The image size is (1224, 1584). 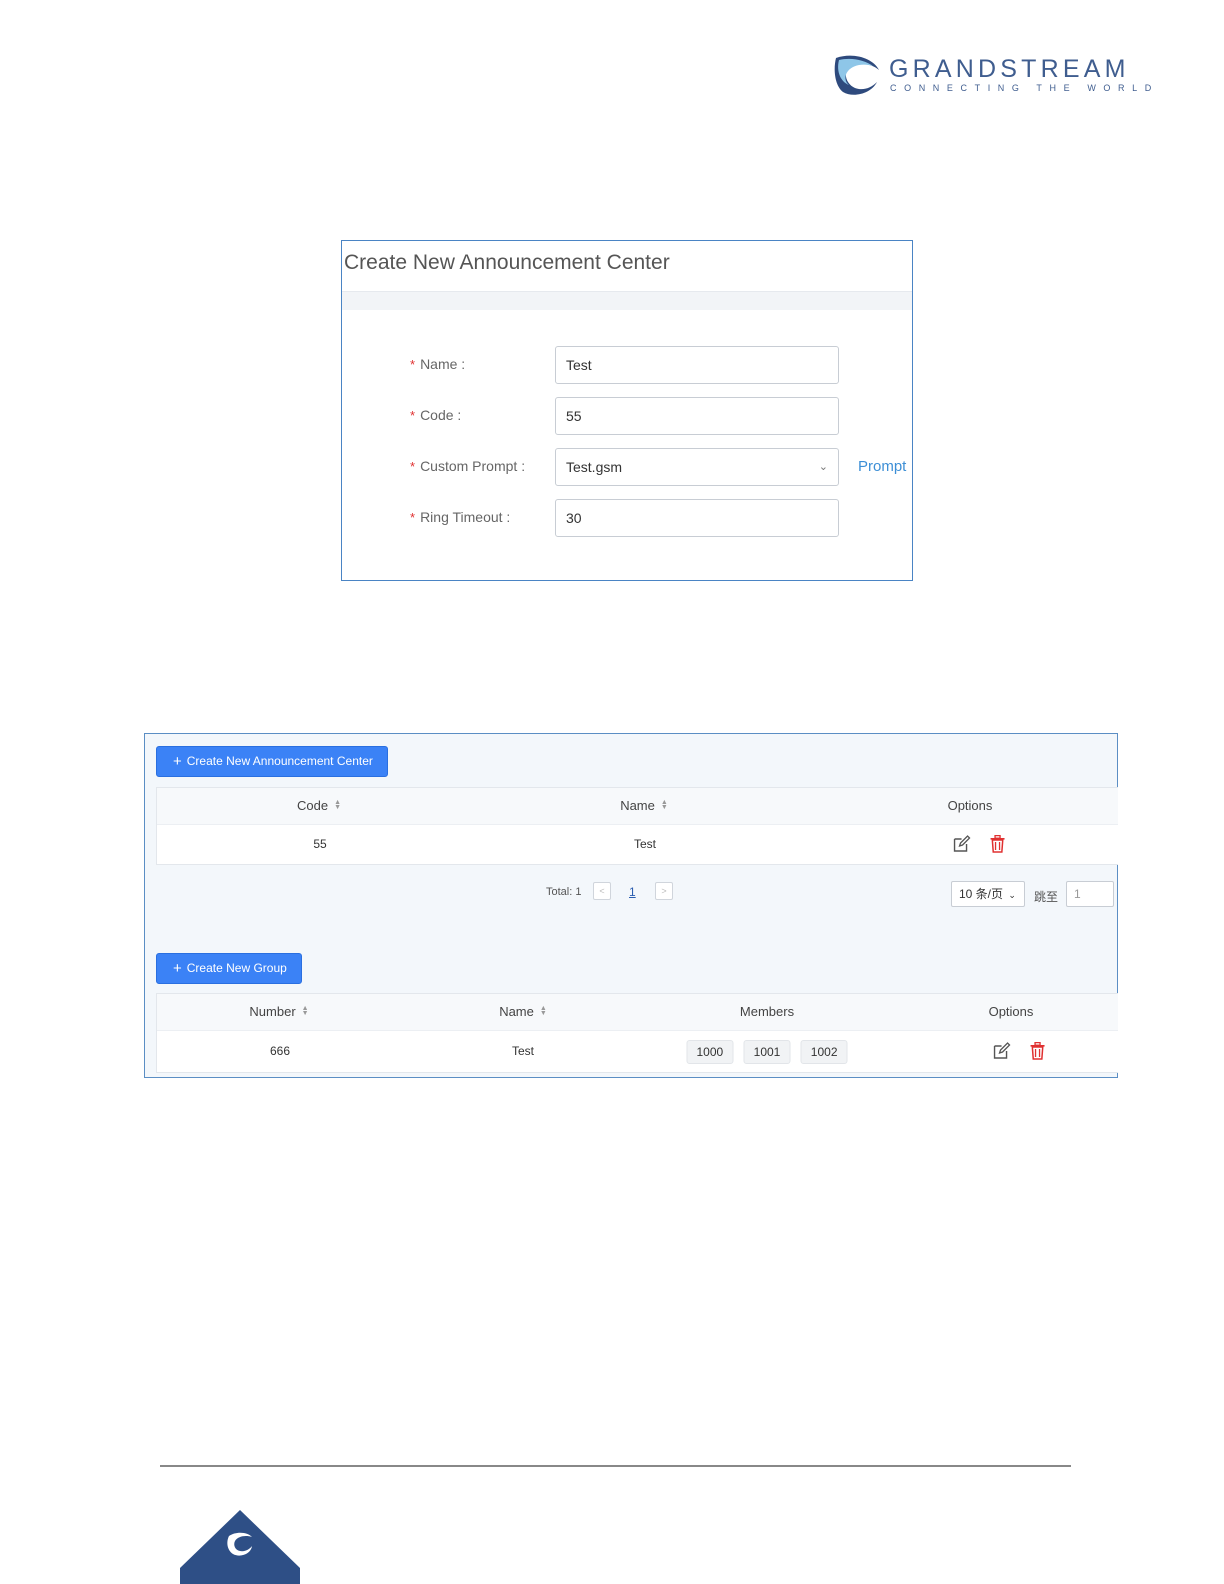 What do you see at coordinates (697, 365) in the screenshot?
I see `name-input: Test` at bounding box center [697, 365].